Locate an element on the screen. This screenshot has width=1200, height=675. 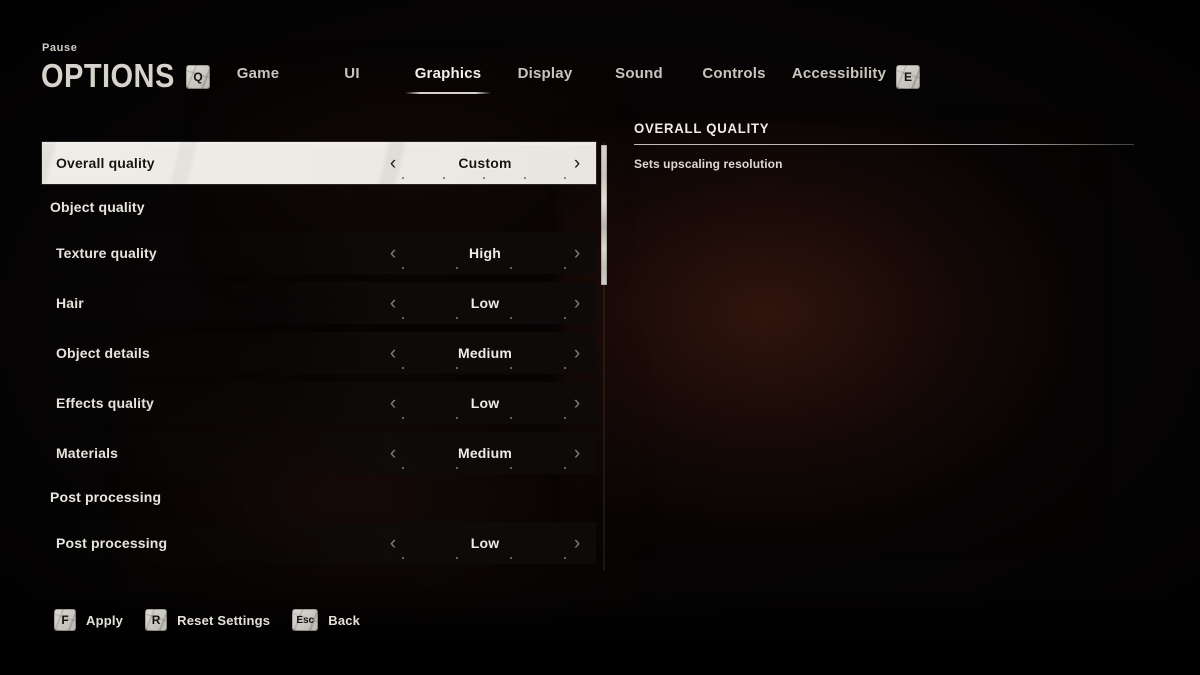
setting-row-overall-quality: Overall quality ‹ Custom › is located at coordinates (319, 163).